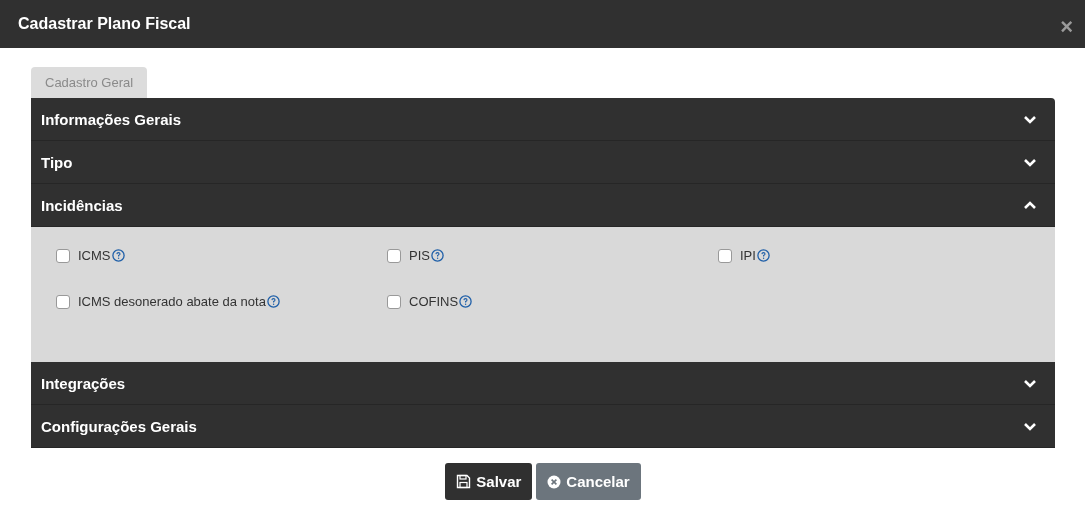 The height and width of the screenshot is (510, 1085). I want to click on checkbox-label: PIS, so click(419, 255).